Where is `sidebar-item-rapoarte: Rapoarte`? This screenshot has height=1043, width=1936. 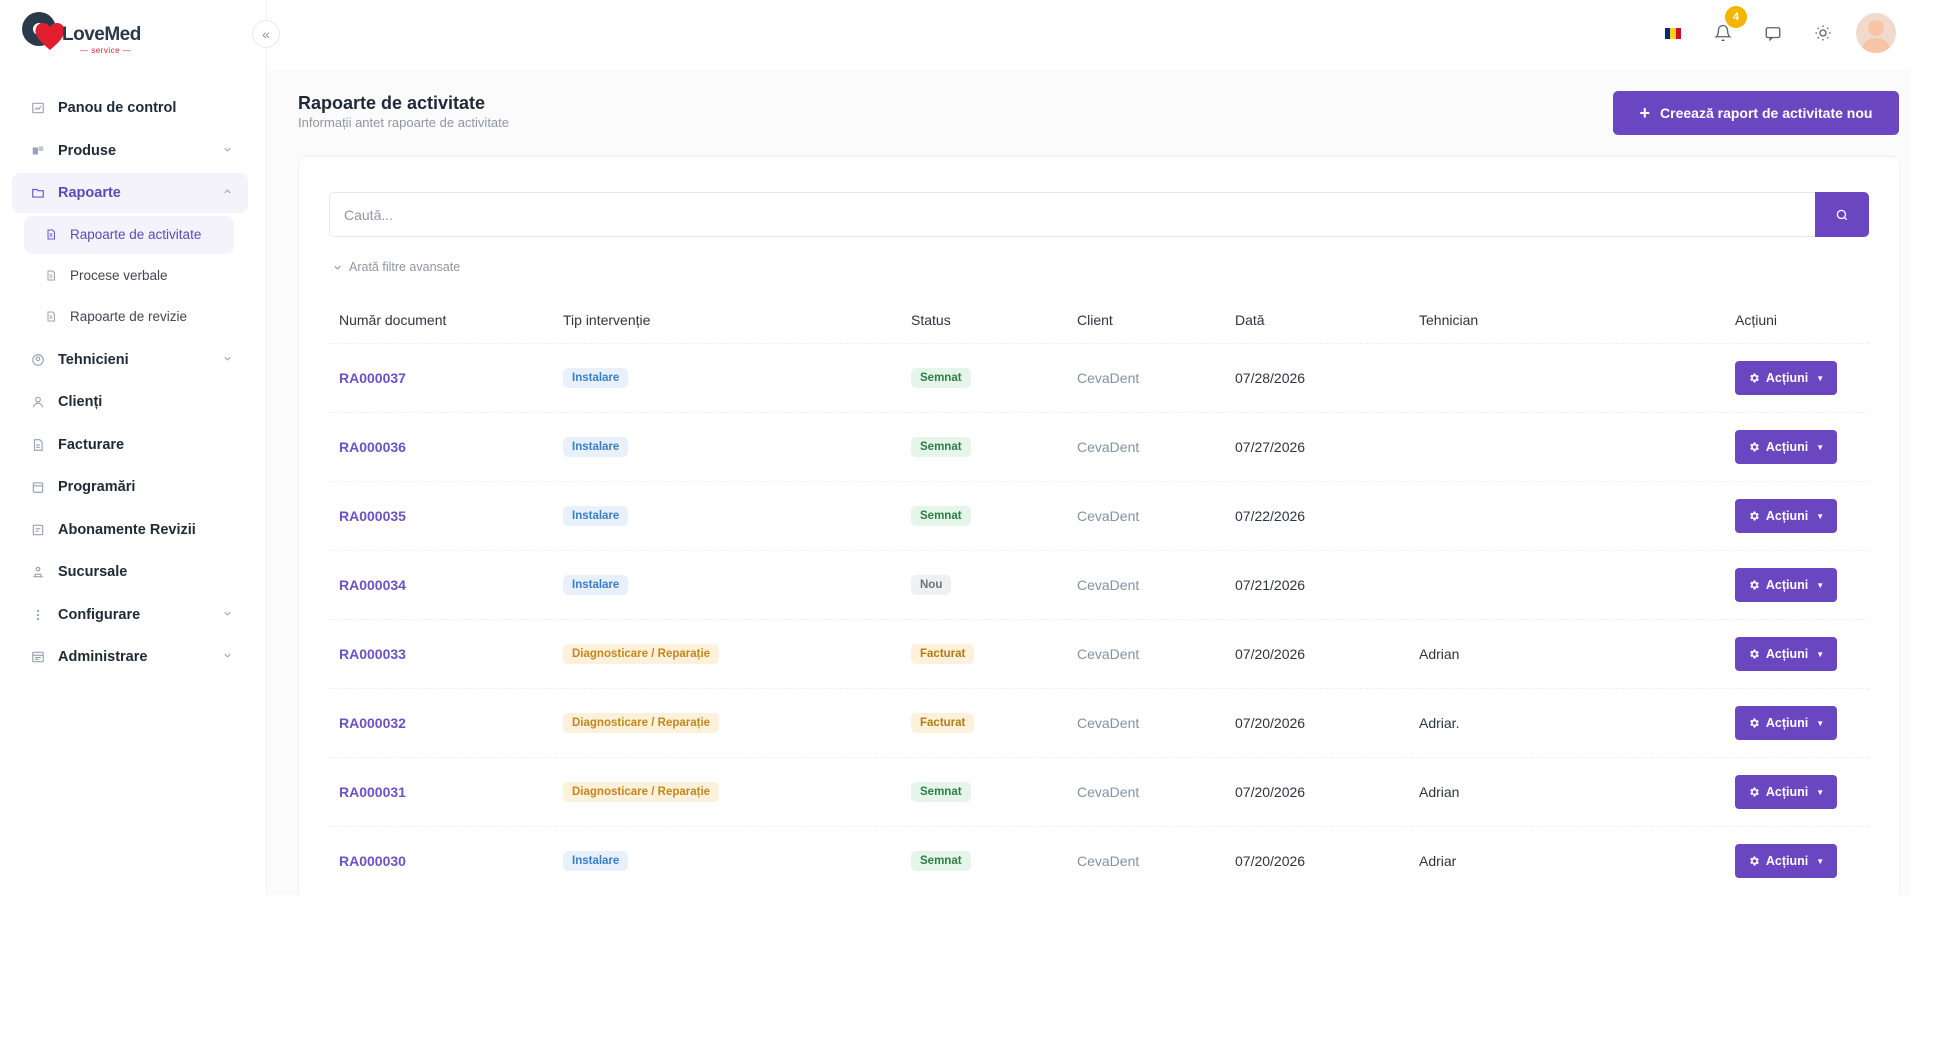 sidebar-item-rapoarte: Rapoarte is located at coordinates (130, 193).